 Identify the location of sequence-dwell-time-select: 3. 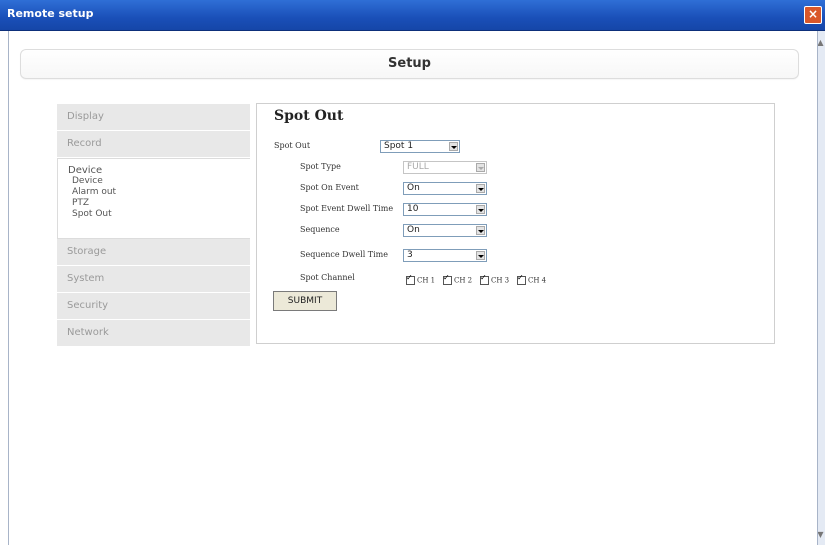
(445, 255).